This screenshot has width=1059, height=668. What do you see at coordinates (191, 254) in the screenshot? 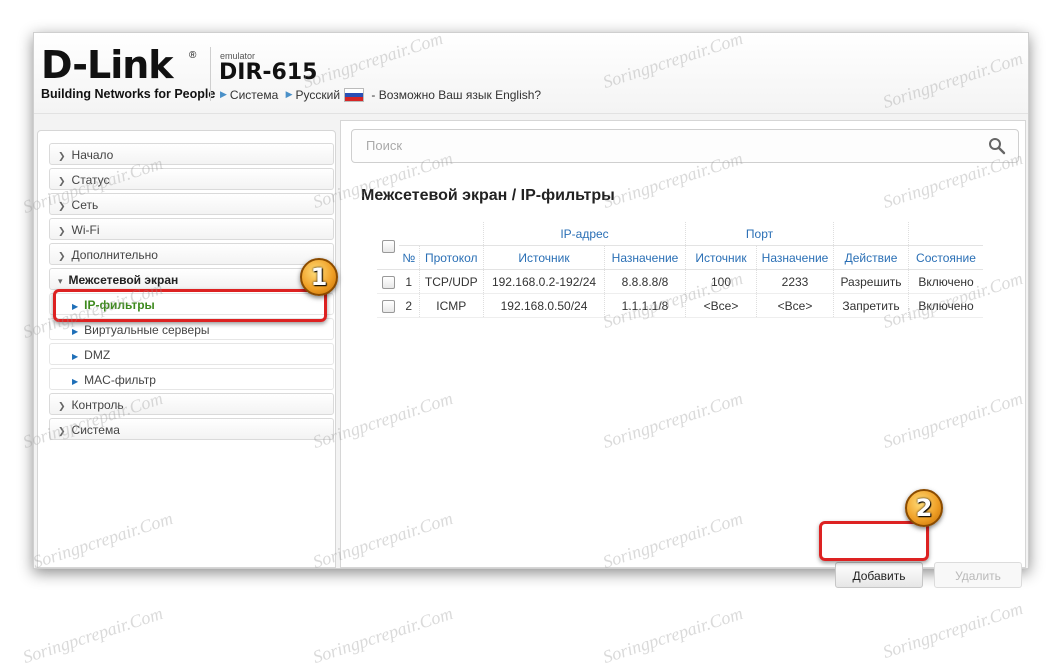
I see `sidebar-item-advanced: ❯ Дополнительно` at bounding box center [191, 254].